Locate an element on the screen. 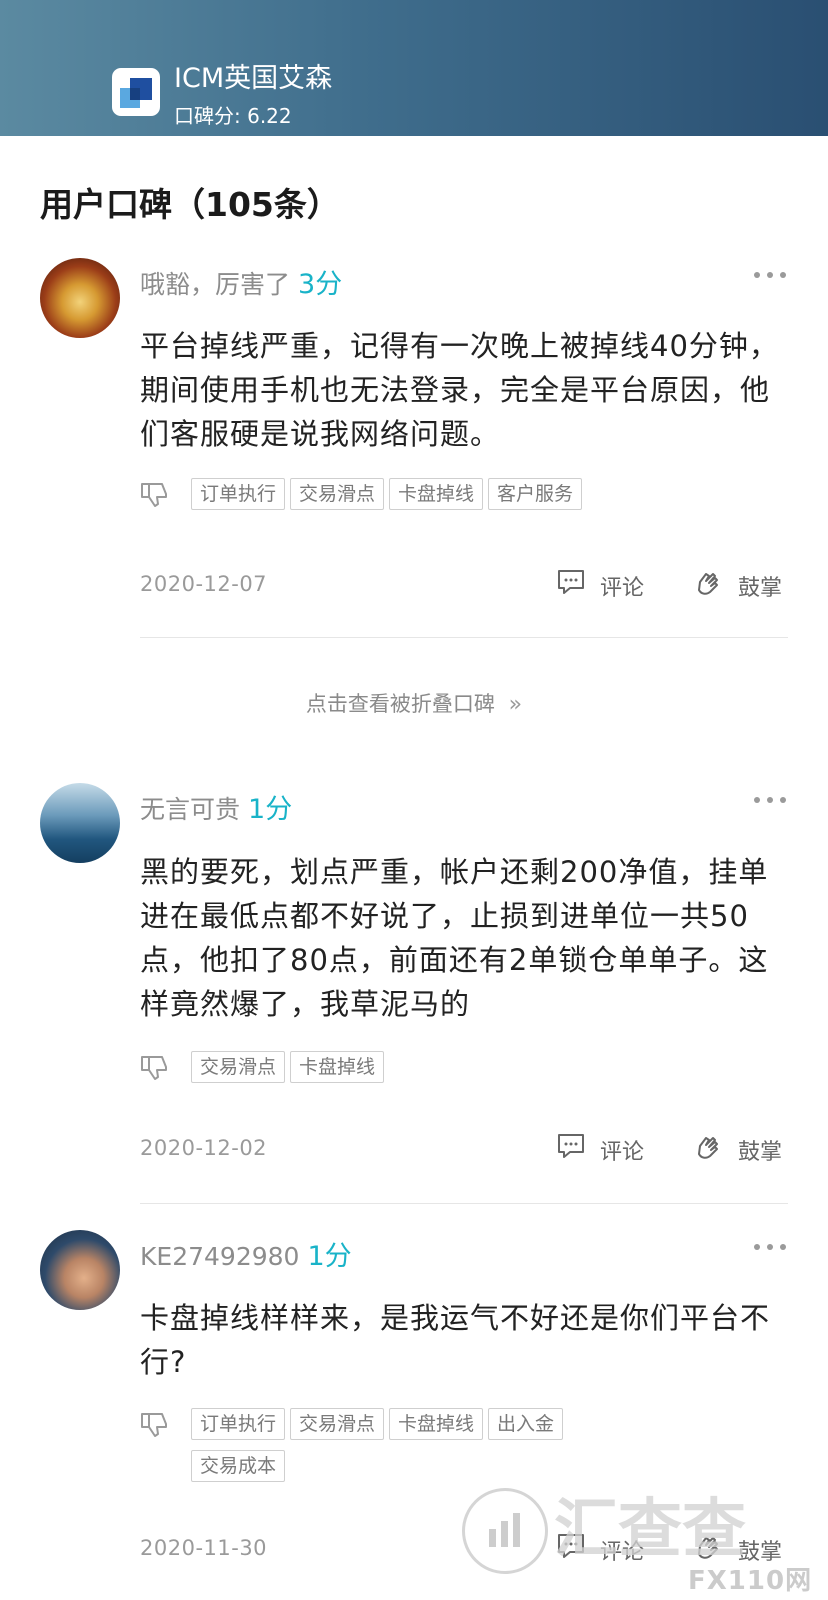 This screenshot has height=1600, width=828. watermark-brand: 汇查查 is located at coordinates (650, 1530).